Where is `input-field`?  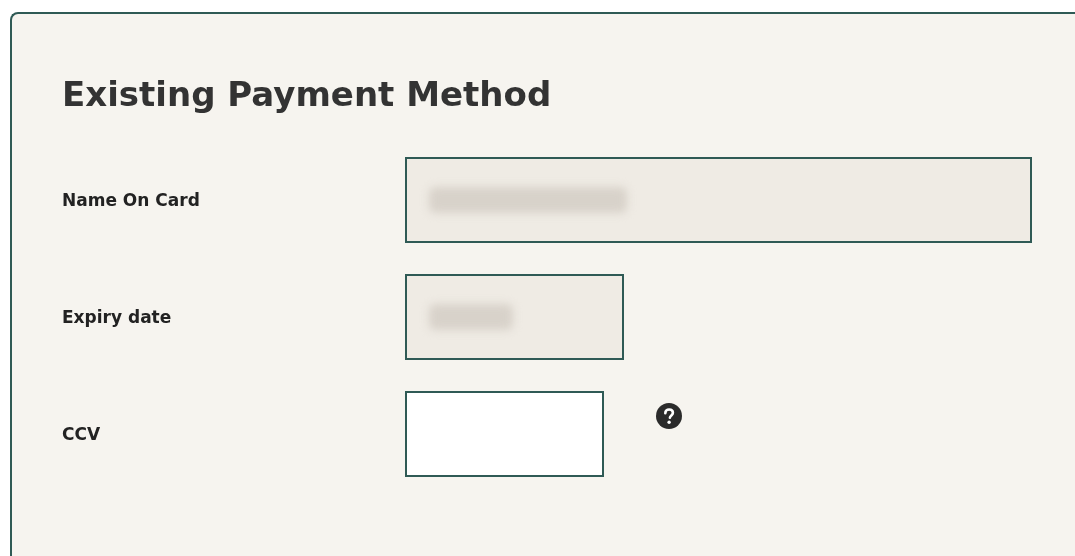 input-field is located at coordinates (504, 433).